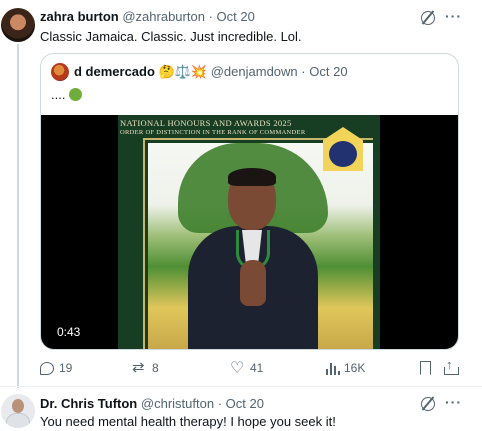 This screenshot has height=431, width=482. Describe the element at coordinates (66, 368) in the screenshot. I see `reply-count: 19` at that location.